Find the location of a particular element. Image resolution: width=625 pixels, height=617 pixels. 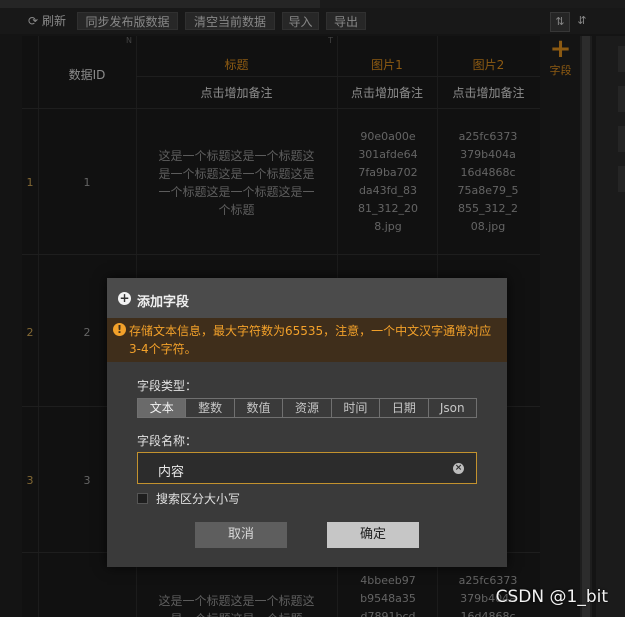

type-option-number: 数值 is located at coordinates (259, 408).